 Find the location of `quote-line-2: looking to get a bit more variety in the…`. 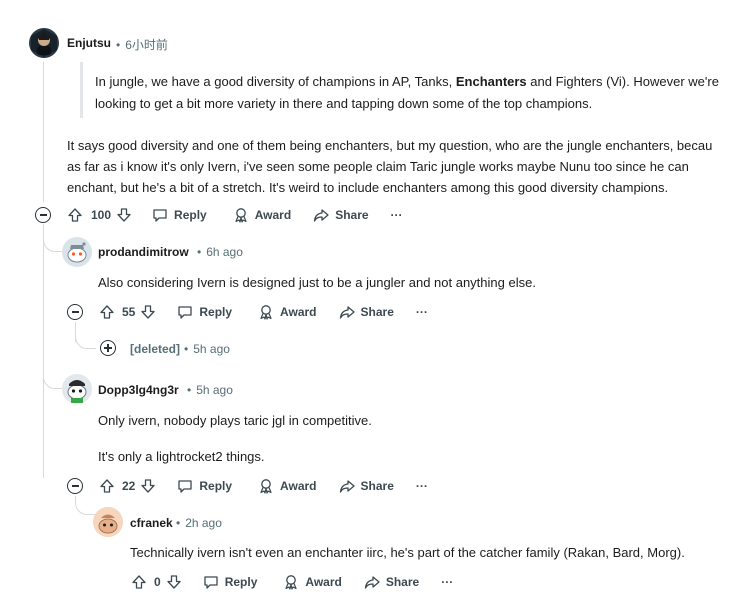

quote-line-2: looking to get a bit more variety in the… is located at coordinates (344, 103).